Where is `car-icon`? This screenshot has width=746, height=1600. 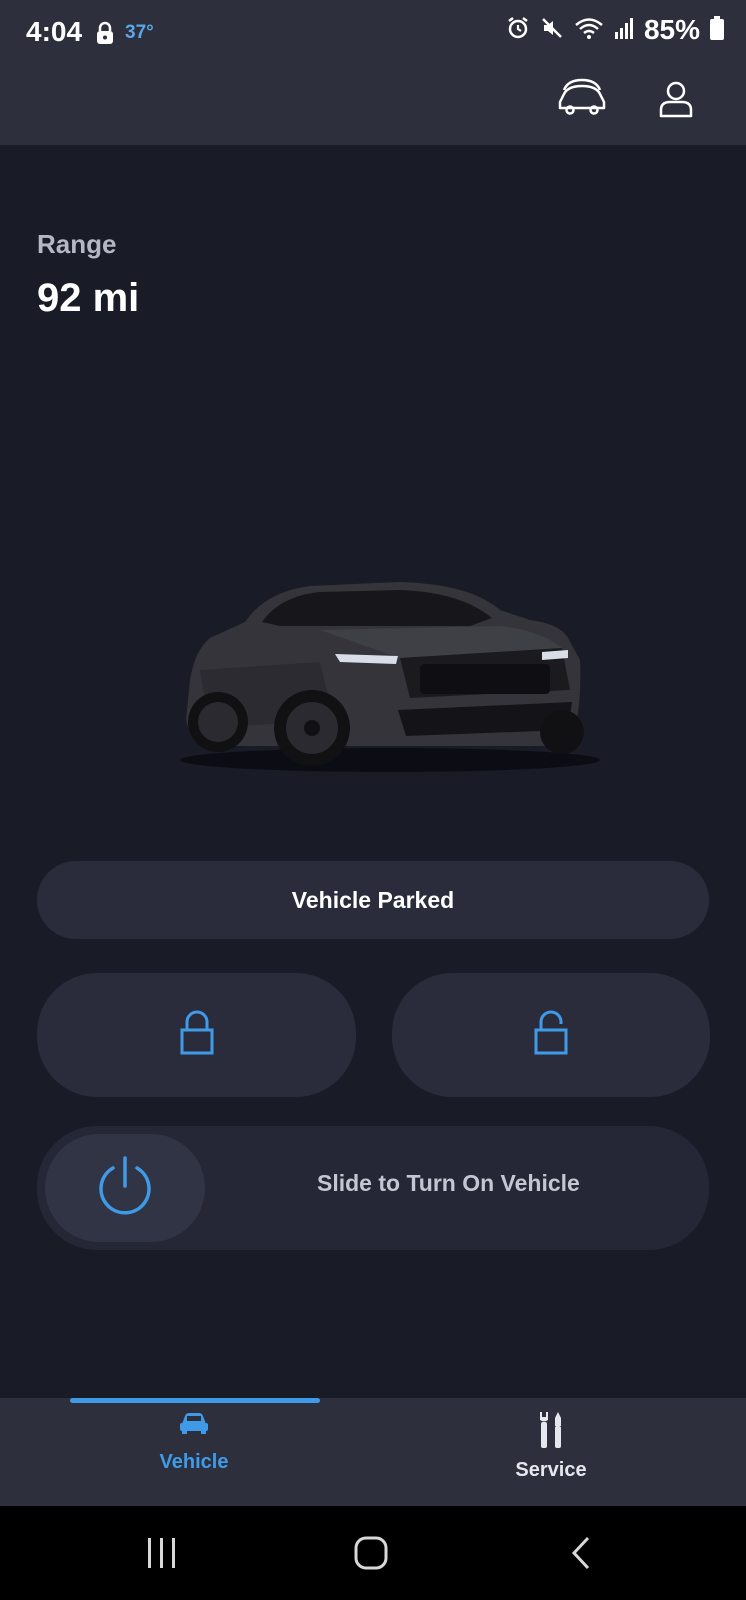
car-icon is located at coordinates (194, 1426).